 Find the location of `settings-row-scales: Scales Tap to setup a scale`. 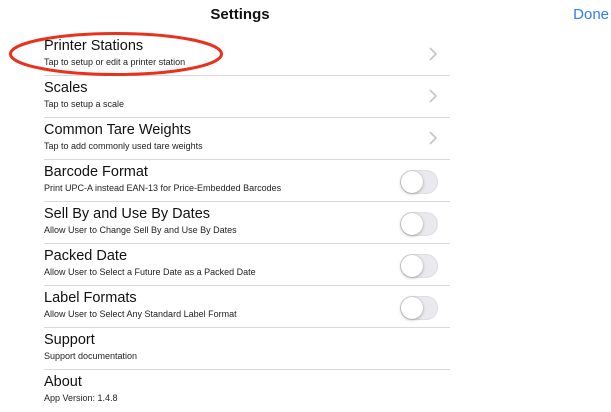

settings-row-scales: Scales Tap to setup a scale is located at coordinates (247, 97).